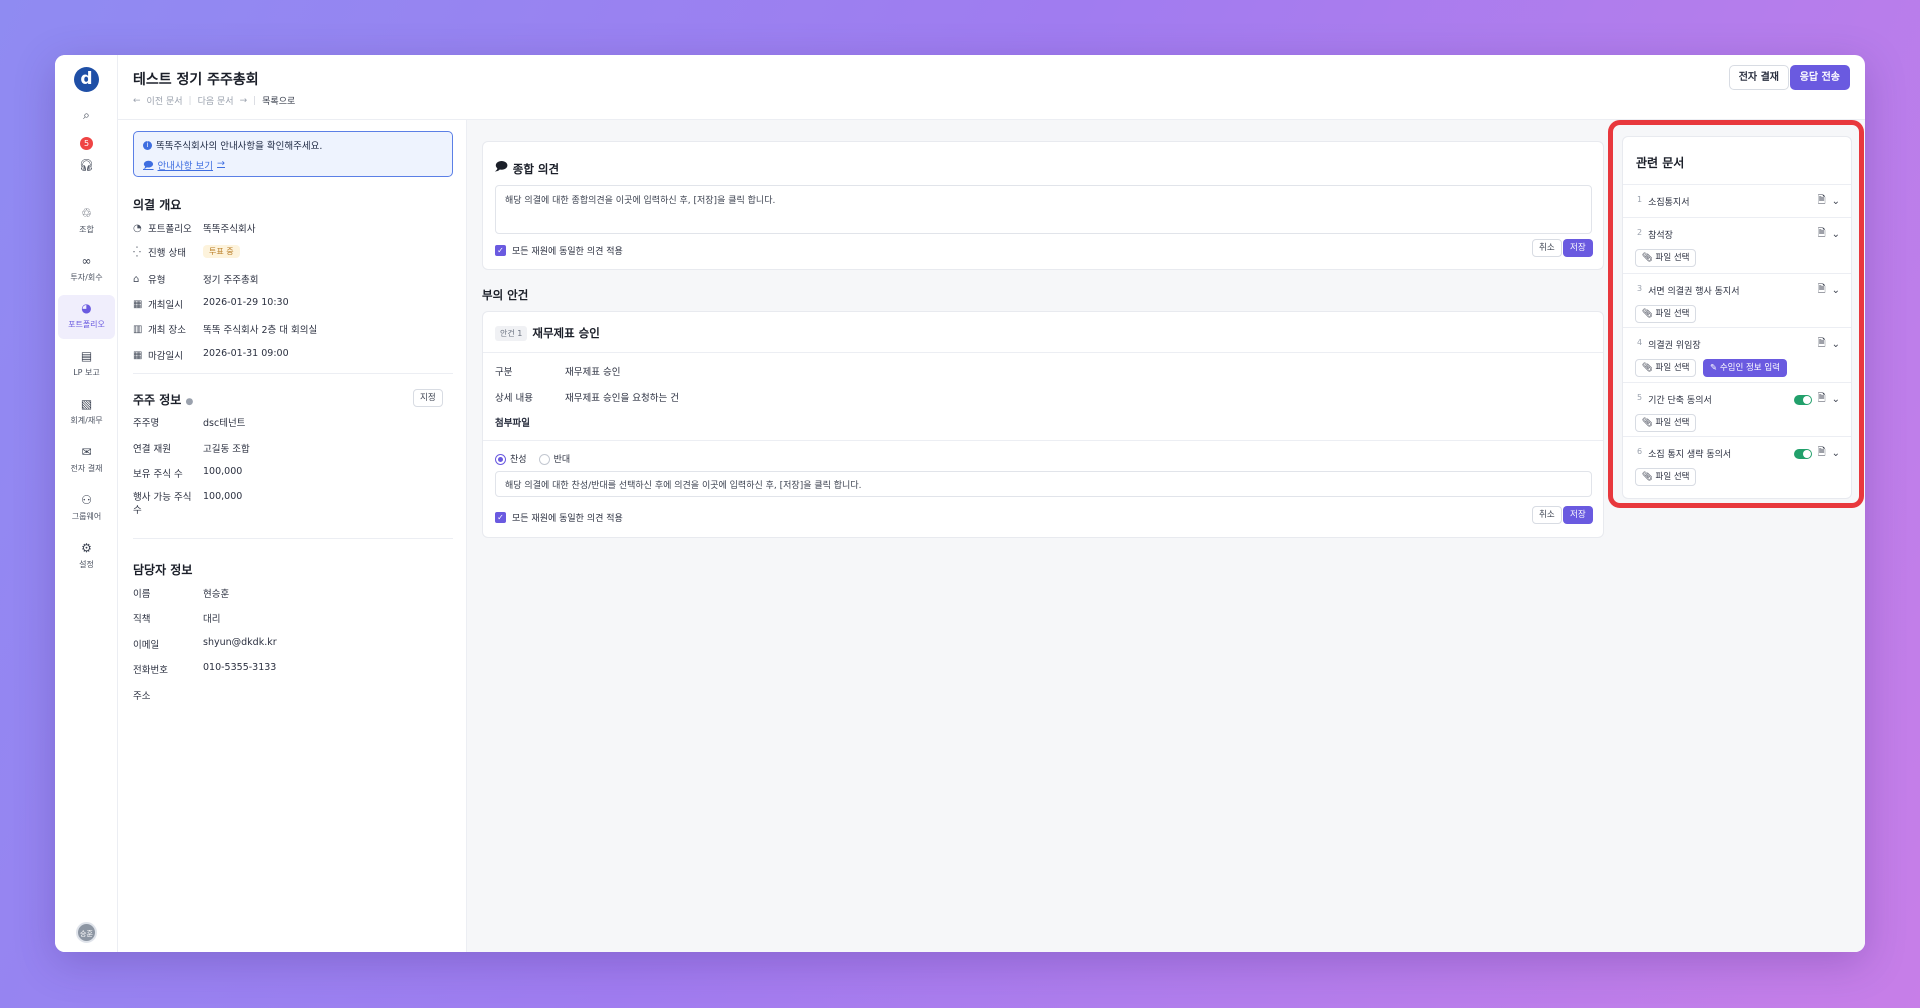 The height and width of the screenshot is (1008, 1920). What do you see at coordinates (86, 261) in the screenshot?
I see `links-icon: ∞` at bounding box center [86, 261].